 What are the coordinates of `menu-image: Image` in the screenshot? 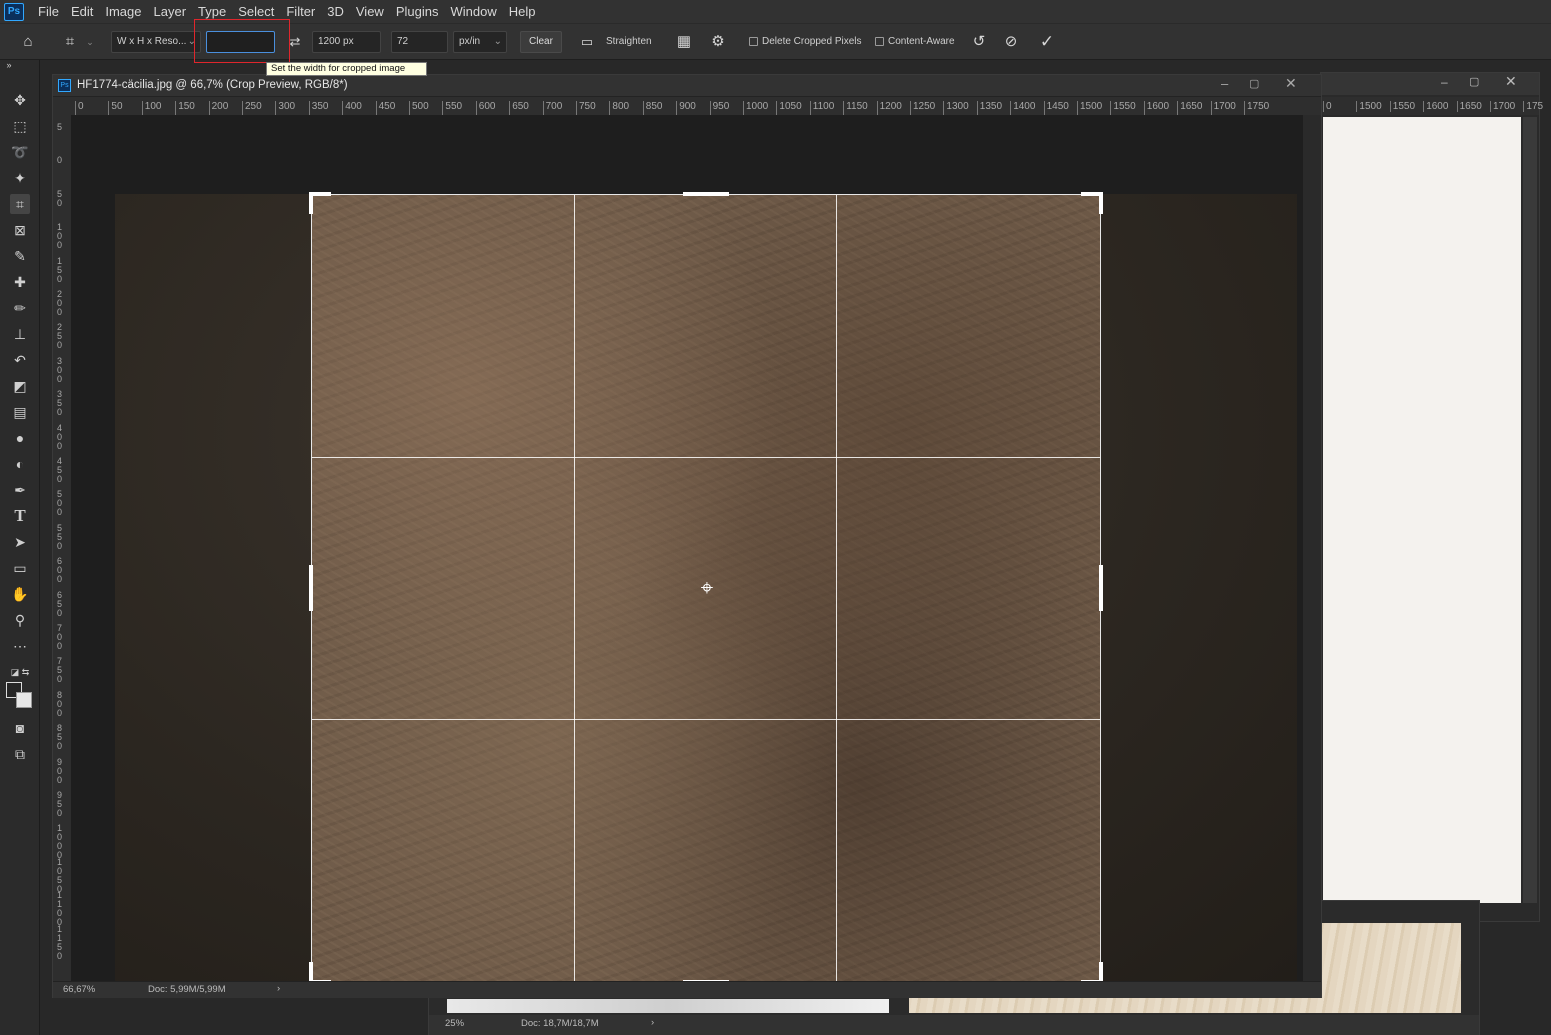 It's located at (123, 12).